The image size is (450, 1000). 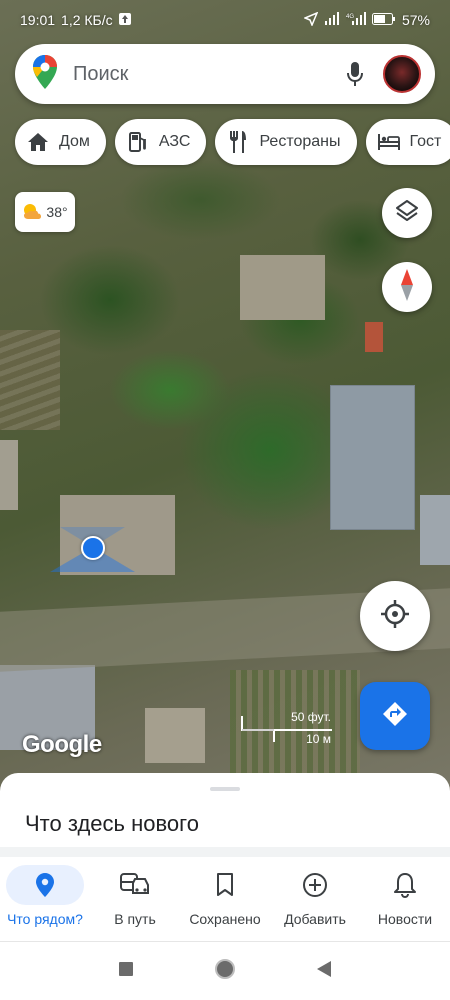 I want to click on compass-button, so click(x=407, y=287).